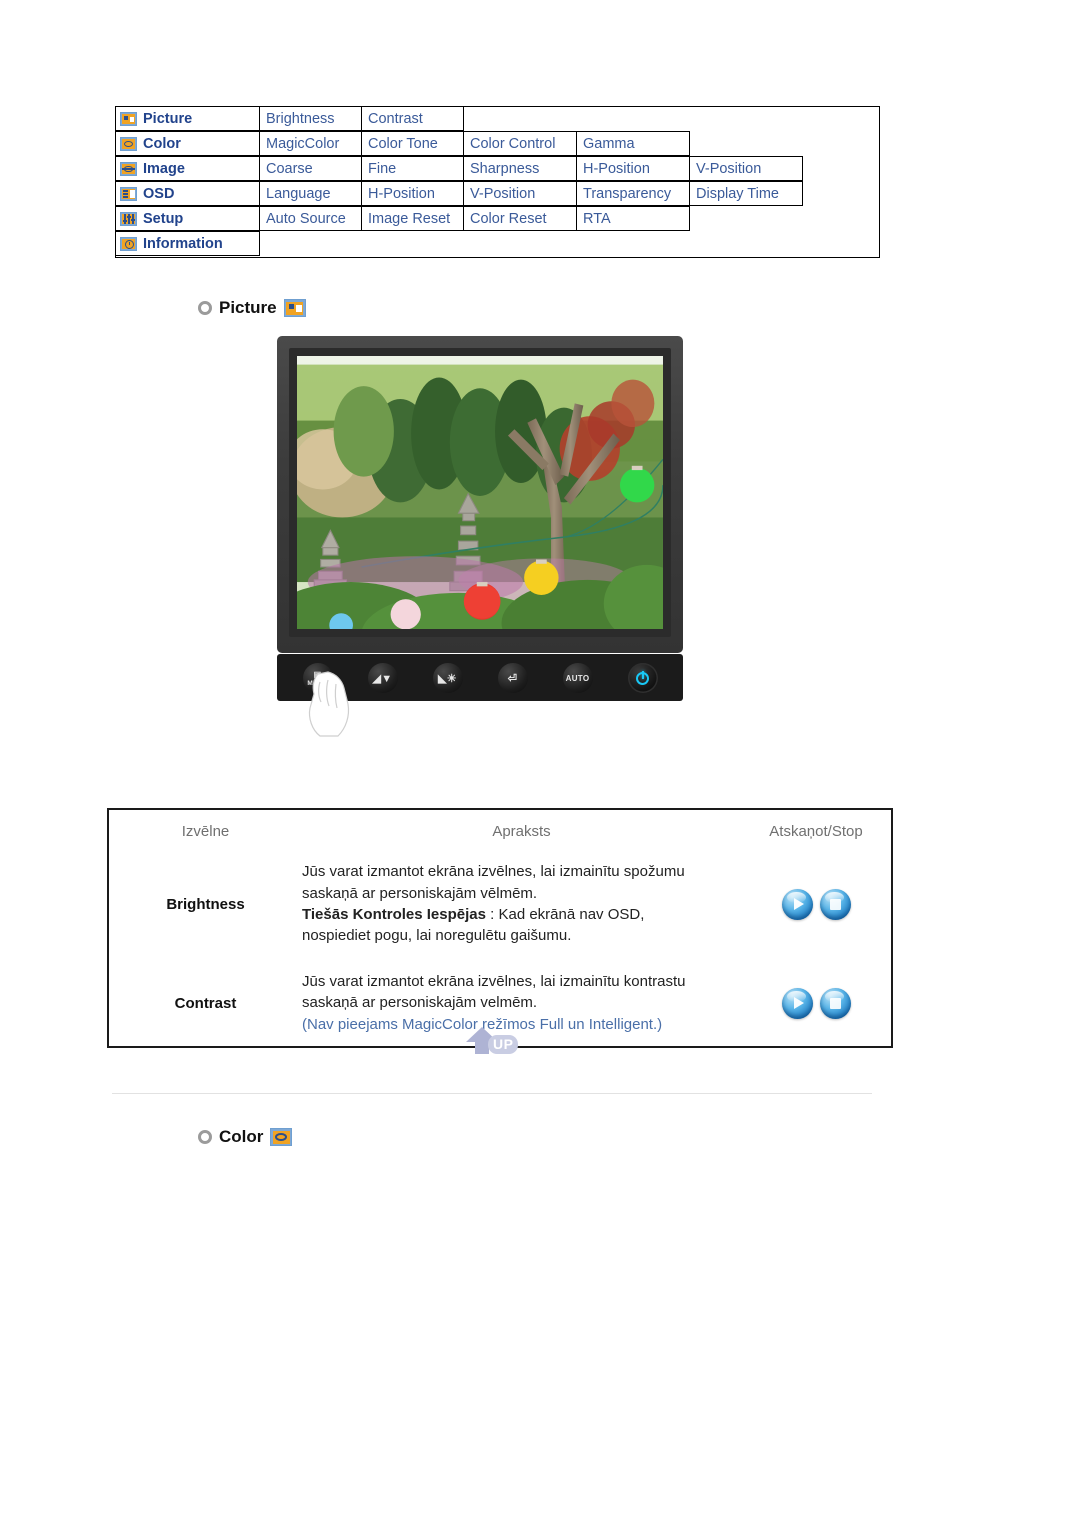  I want to click on enter-button: ⏎, so click(512, 678).